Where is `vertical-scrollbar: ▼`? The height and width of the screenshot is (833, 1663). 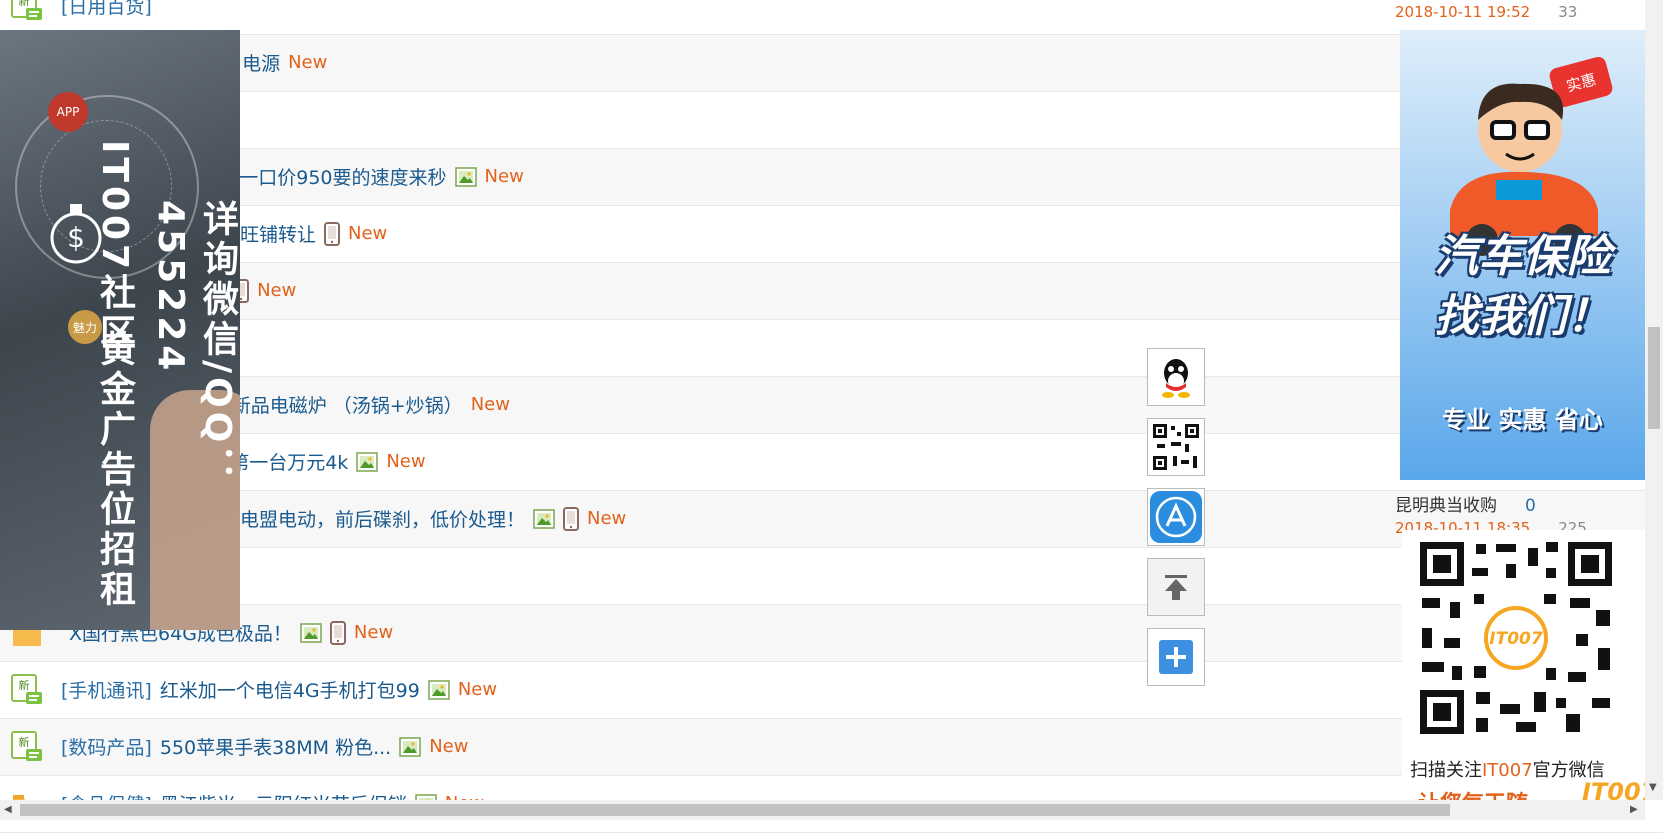 vertical-scrollbar: ▼ is located at coordinates (1654, 400).